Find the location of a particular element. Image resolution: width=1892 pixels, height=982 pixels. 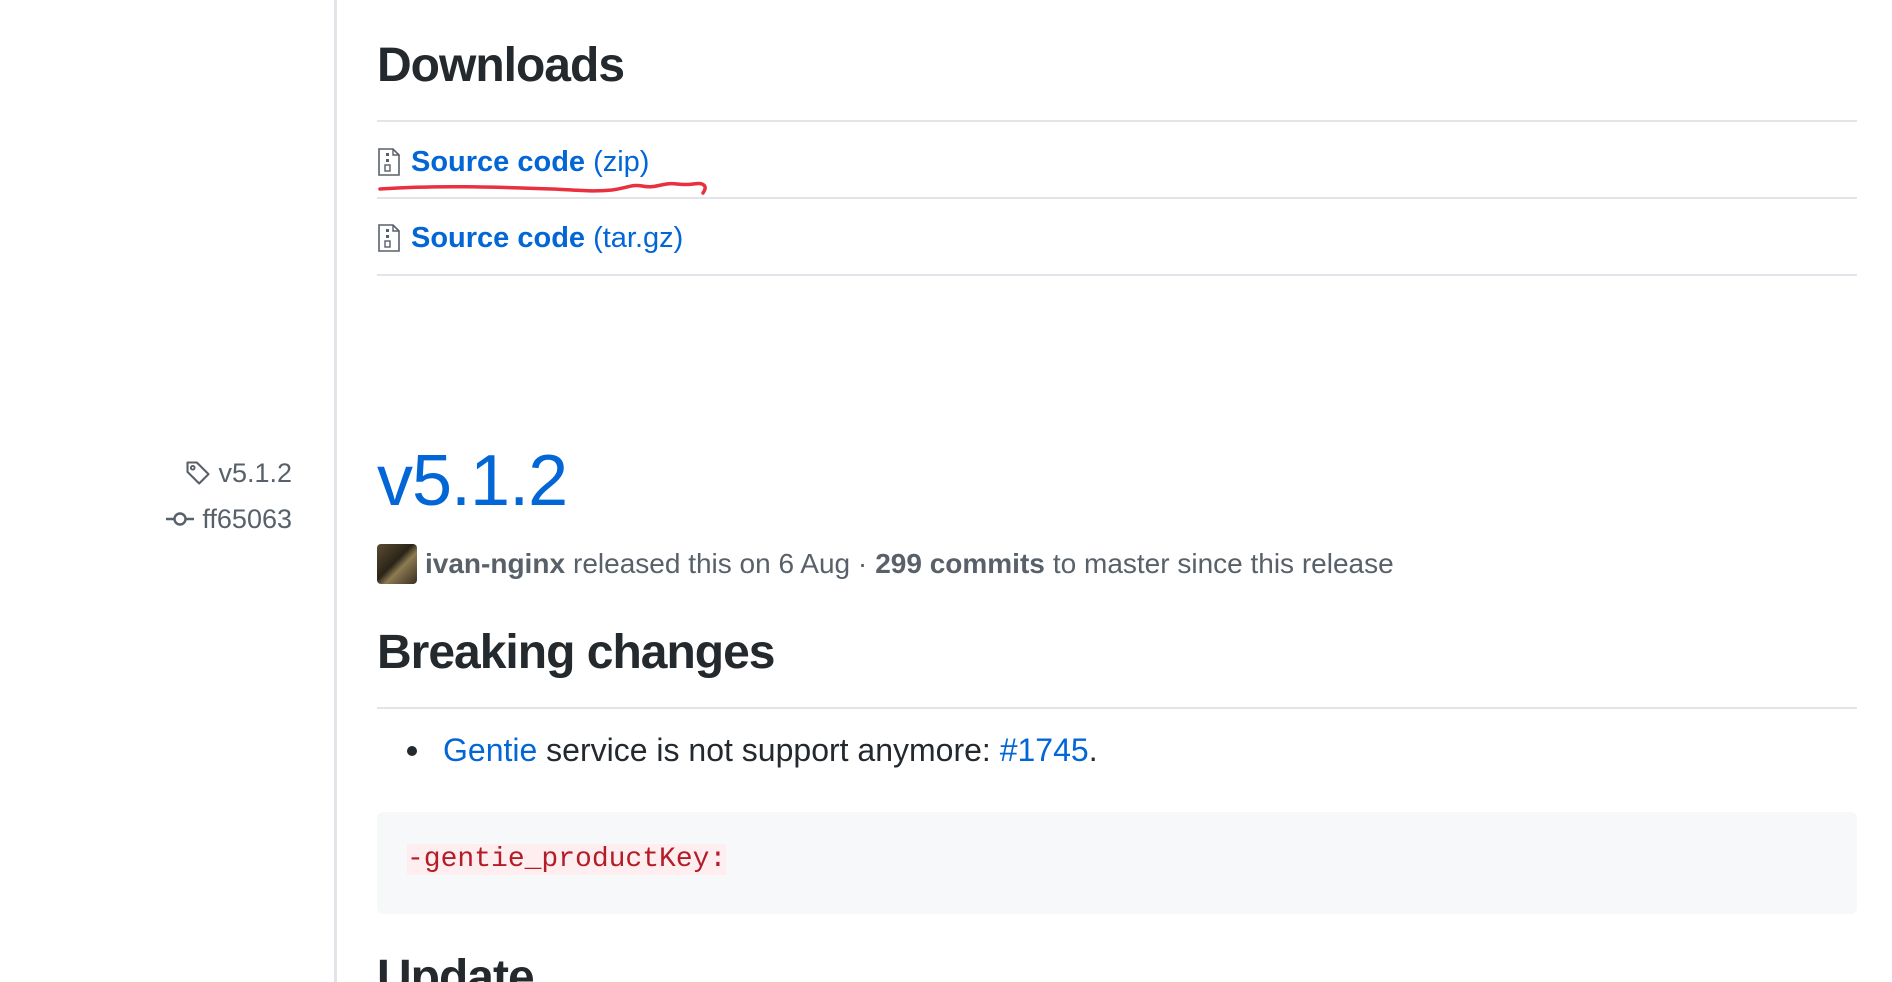

bullet-text: service is not support anymore: is located at coordinates (768, 750).